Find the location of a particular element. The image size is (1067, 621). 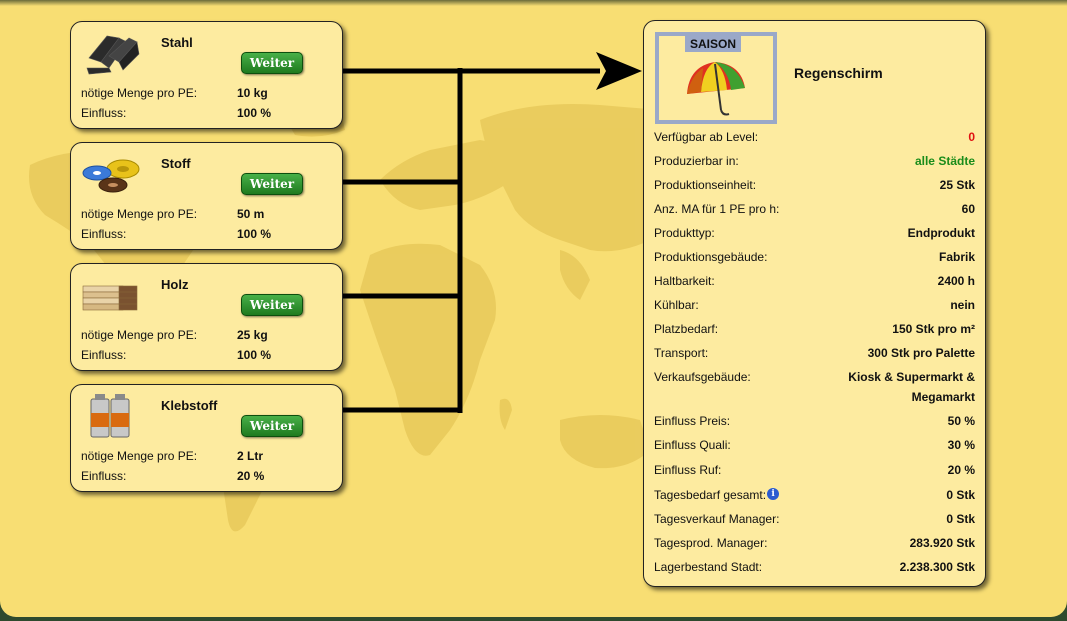

stat-label: Tagesverkauf Manager: is located at coordinates (717, 519).